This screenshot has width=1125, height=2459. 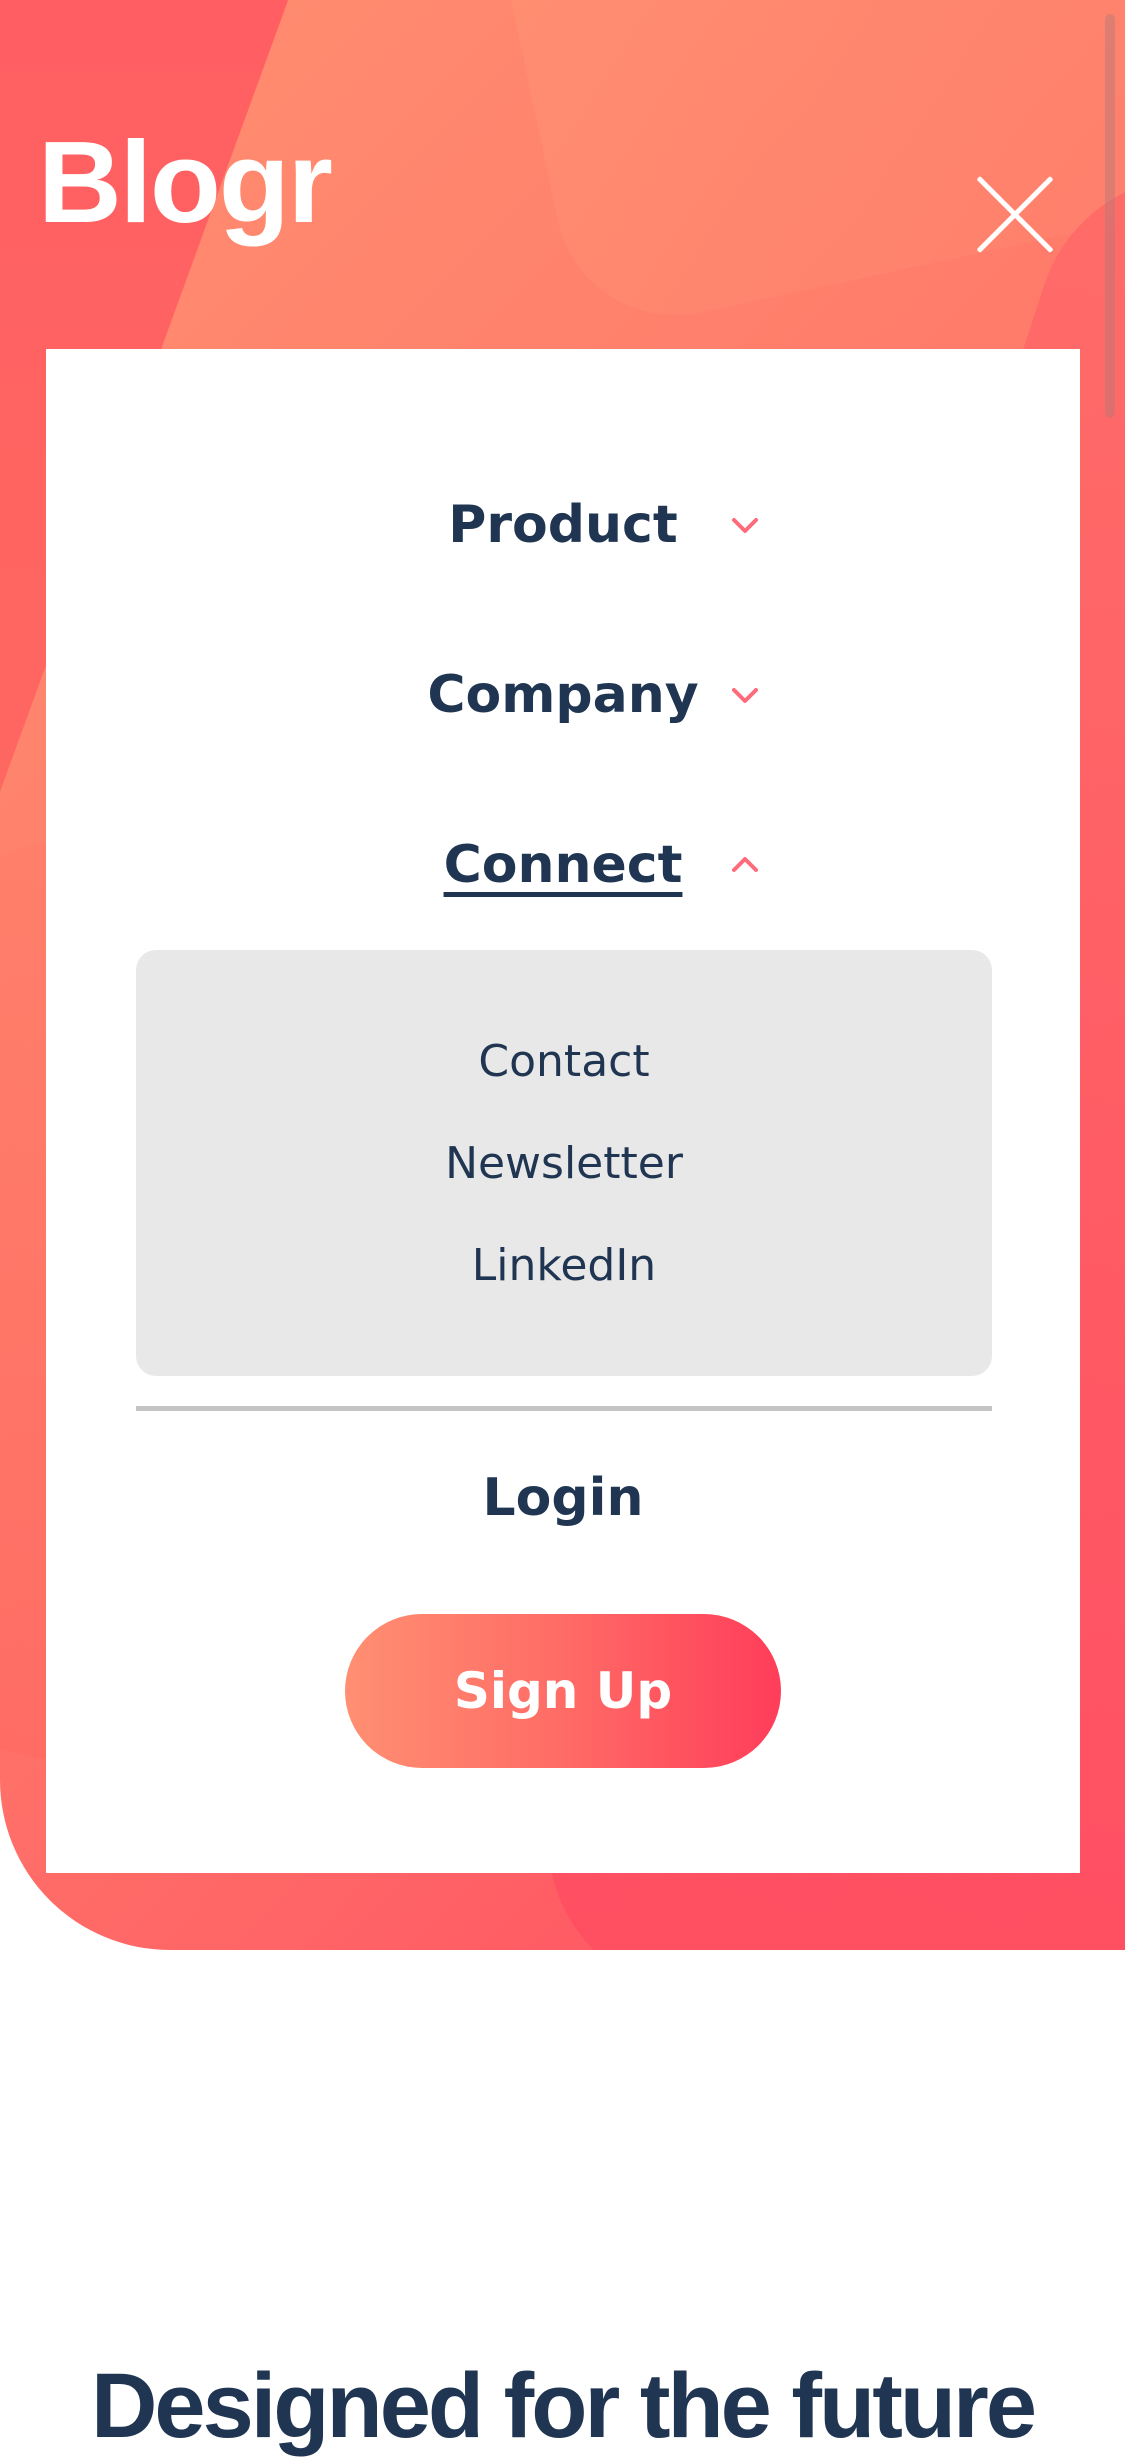 I want to click on logo: Blogr, so click(x=185, y=182).